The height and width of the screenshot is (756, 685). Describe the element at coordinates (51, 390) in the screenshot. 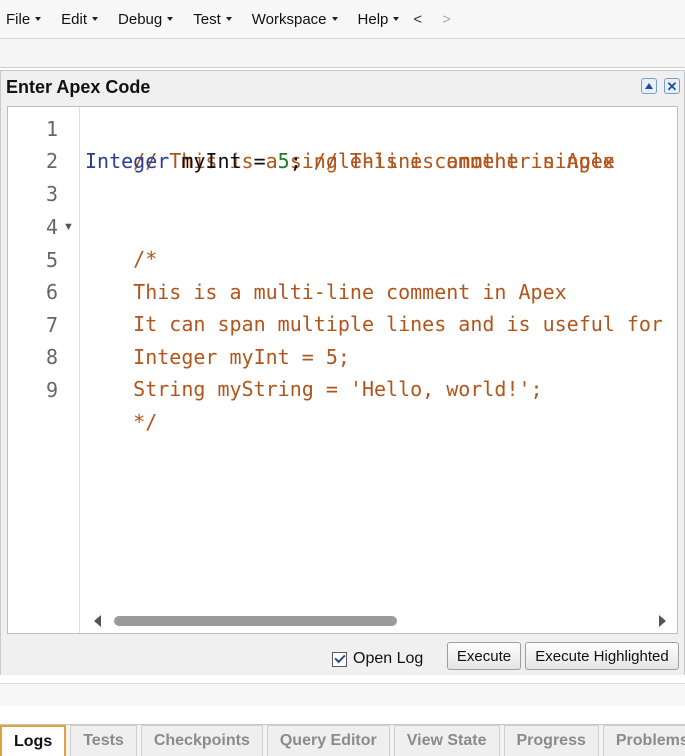

I see `line-number: 9` at that location.